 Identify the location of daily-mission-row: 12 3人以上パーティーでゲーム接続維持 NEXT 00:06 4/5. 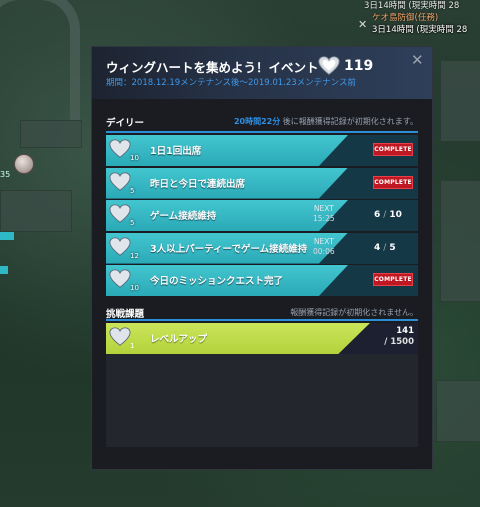
(262, 248).